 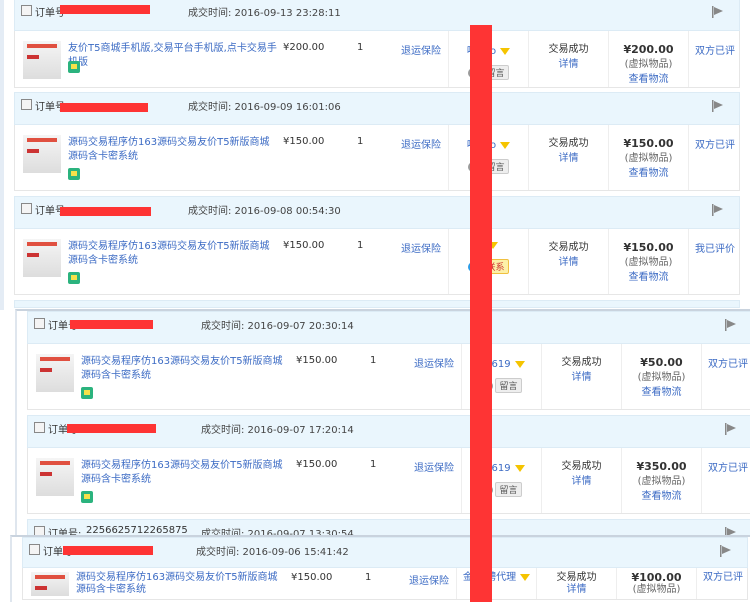 I want to click on order-time: 成交时间: 2016-09-08 00:54:30, so click(x=264, y=211).